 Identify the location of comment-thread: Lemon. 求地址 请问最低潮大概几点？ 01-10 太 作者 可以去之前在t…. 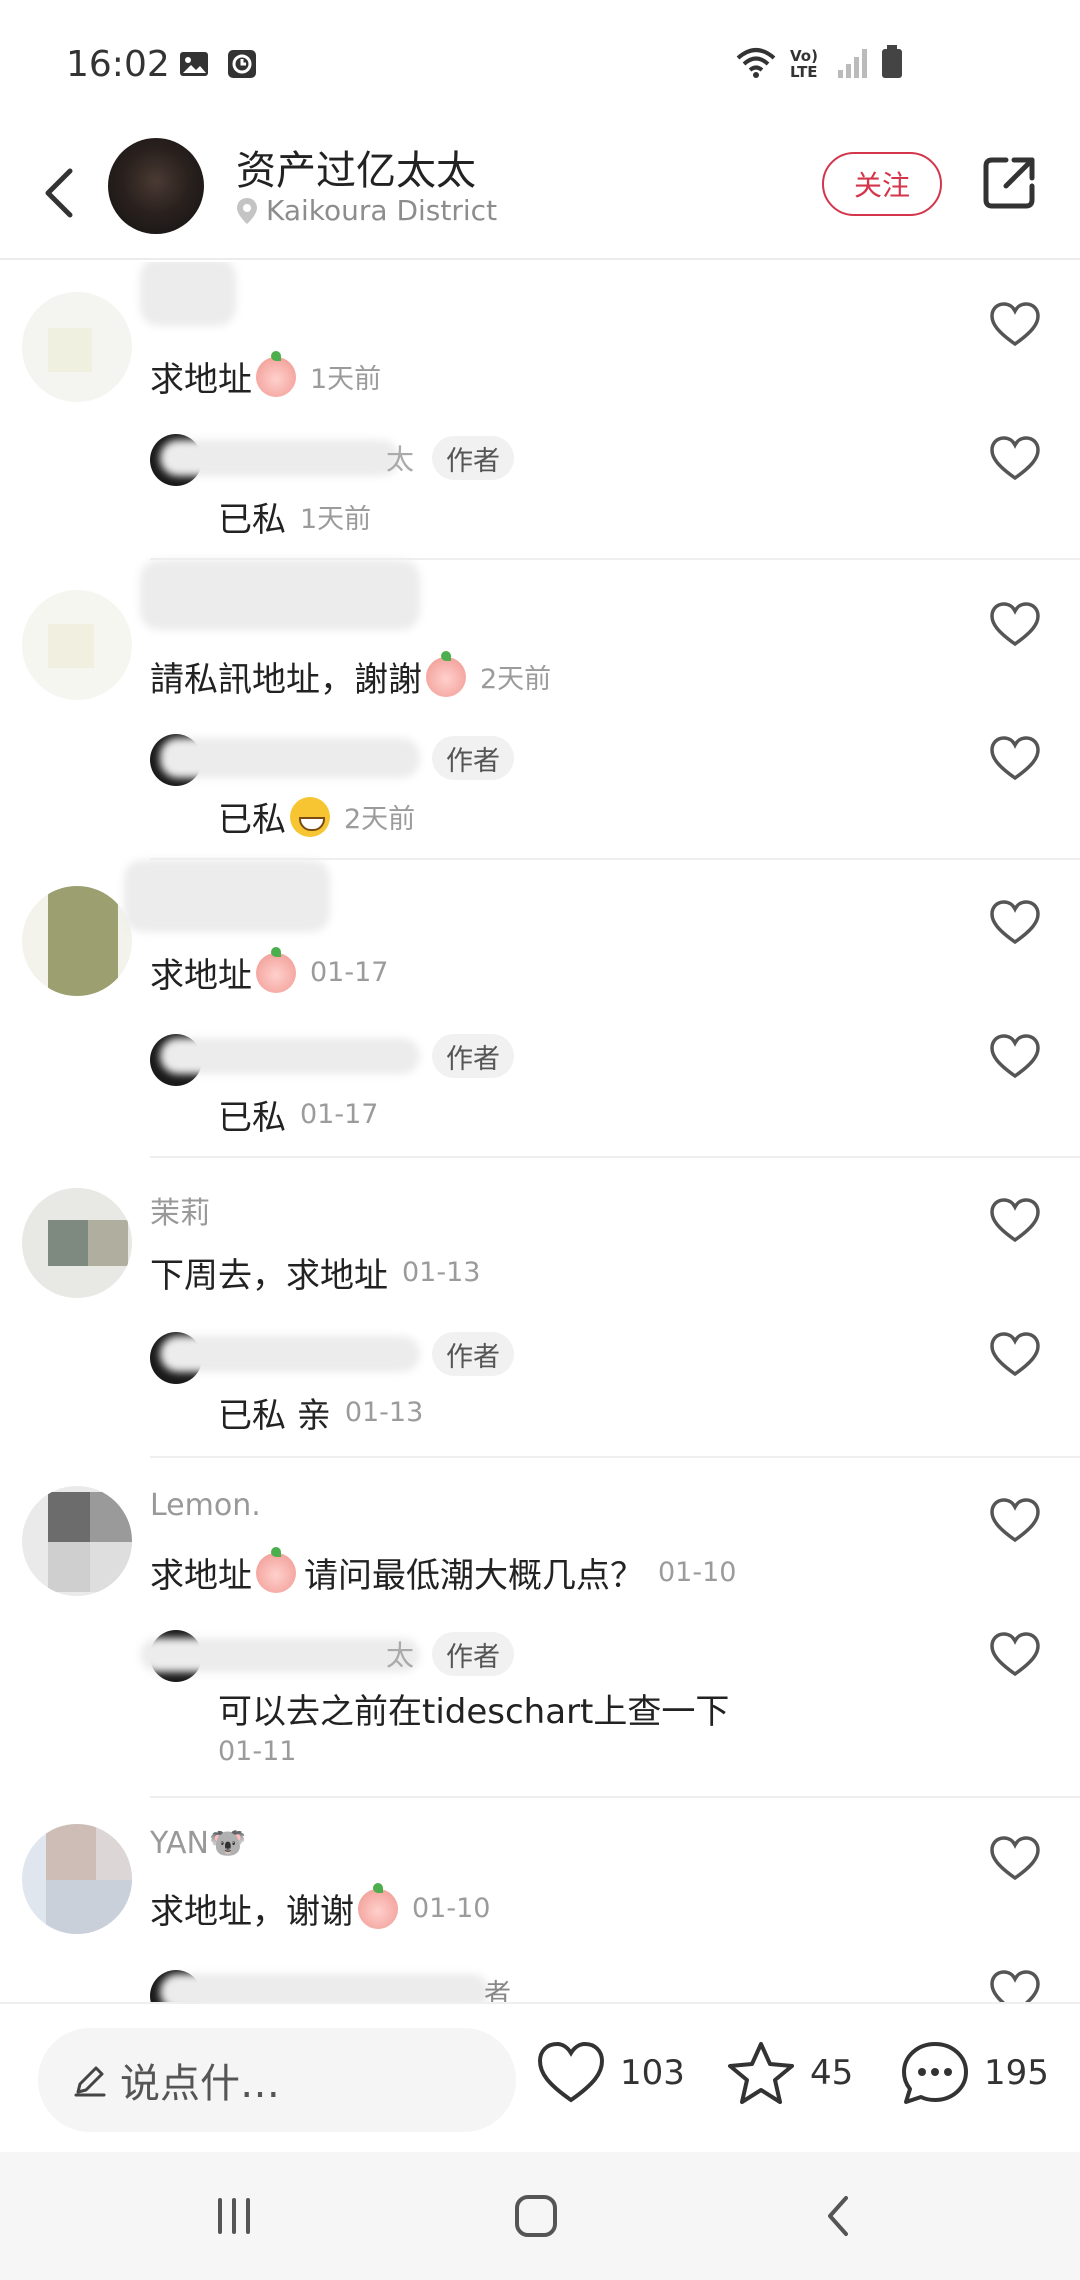
(540, 1628).